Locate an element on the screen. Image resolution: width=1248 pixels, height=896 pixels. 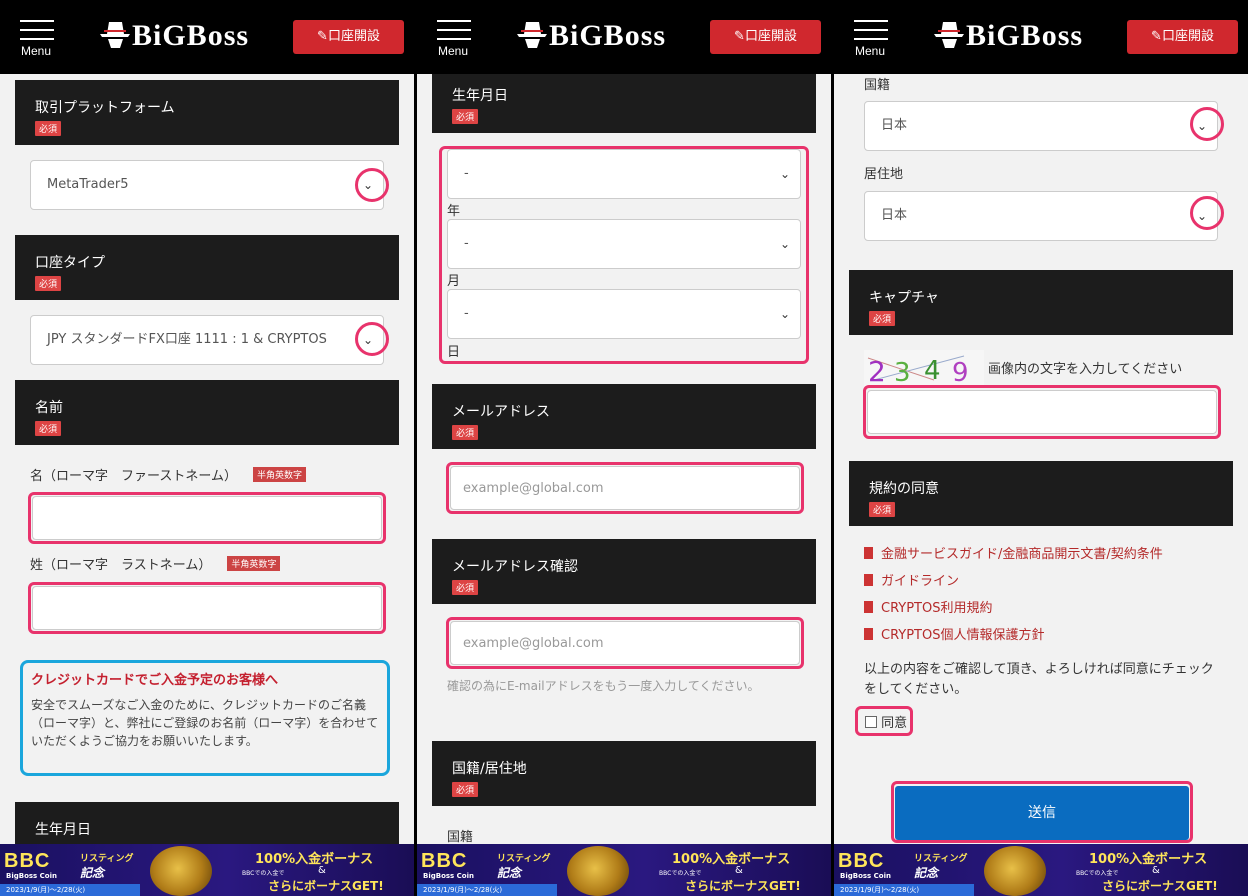
day-select: - ⌄ is located at coordinates (624, 314).